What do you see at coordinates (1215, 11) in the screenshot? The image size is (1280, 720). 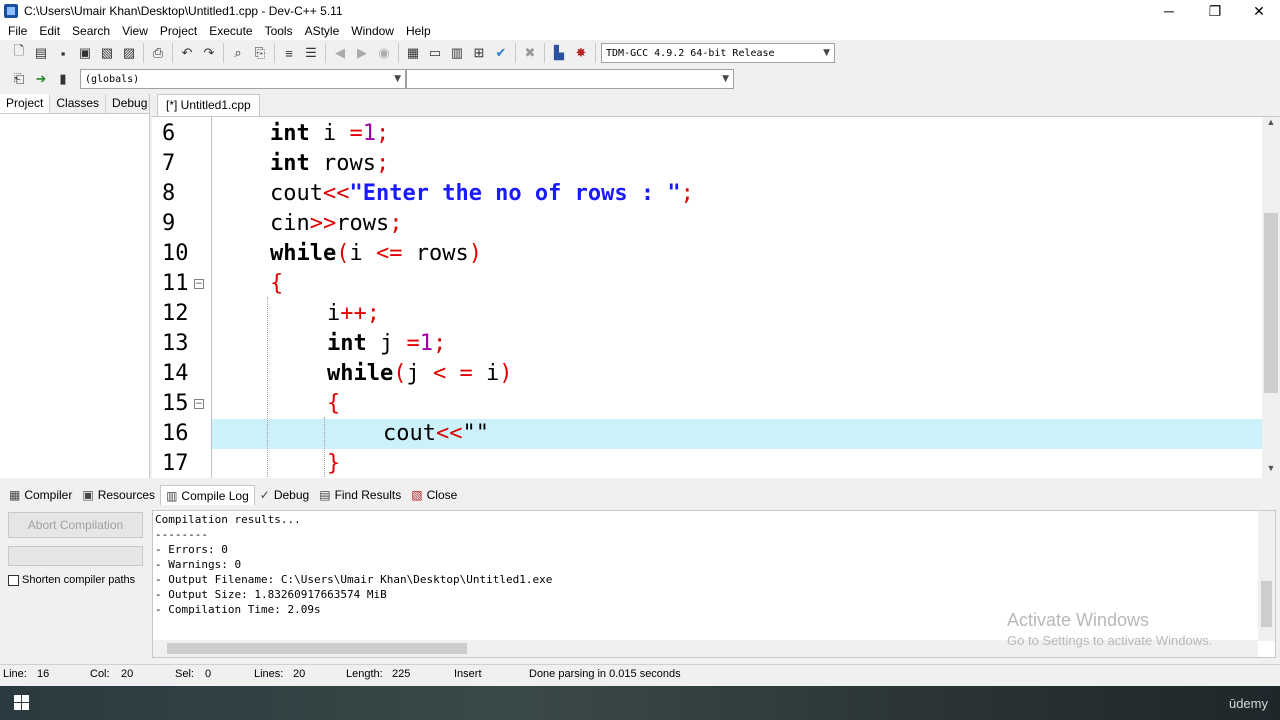 I see `restore-button: ❐` at bounding box center [1215, 11].